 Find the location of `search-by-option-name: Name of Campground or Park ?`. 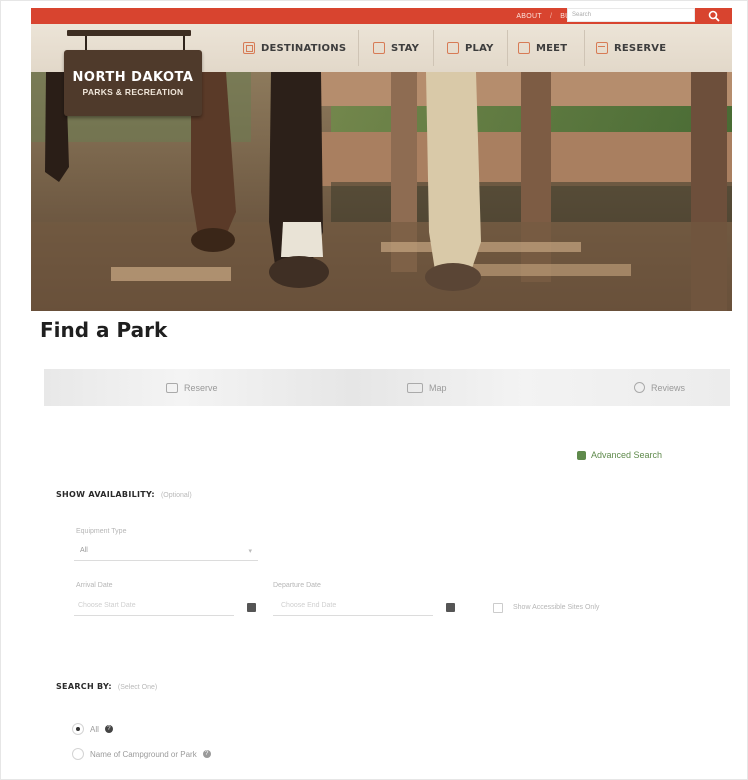

search-by-option-name: Name of Campground or Park ? is located at coordinates (141, 754).